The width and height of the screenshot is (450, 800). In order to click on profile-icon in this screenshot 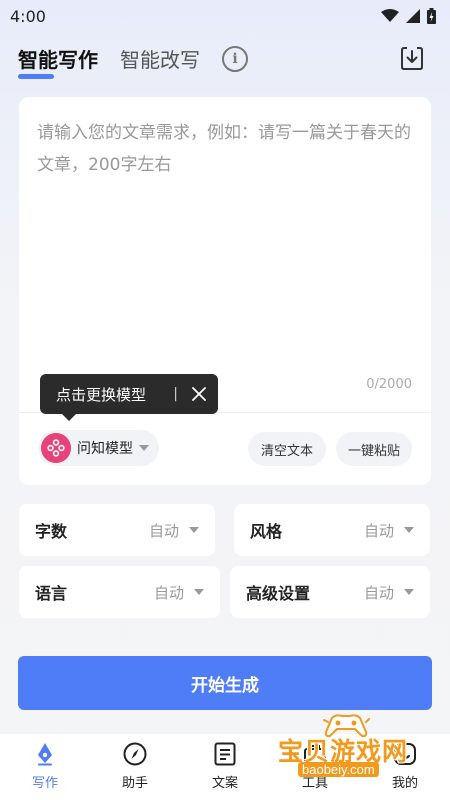, I will do `click(405, 754)`.